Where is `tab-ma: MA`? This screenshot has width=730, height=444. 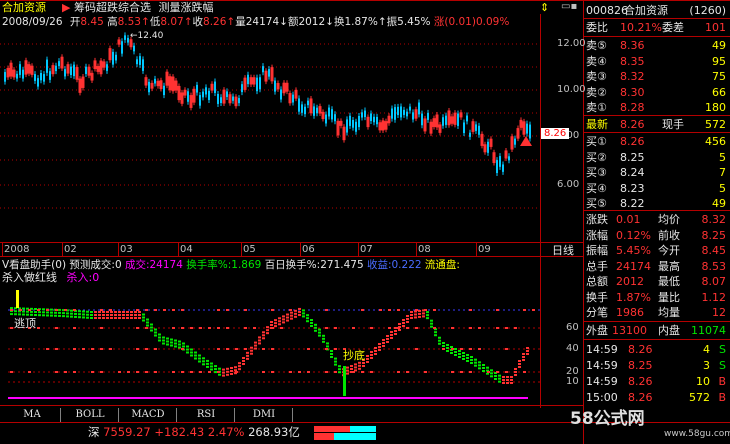
tab-ma: MA is located at coordinates (32, 415).